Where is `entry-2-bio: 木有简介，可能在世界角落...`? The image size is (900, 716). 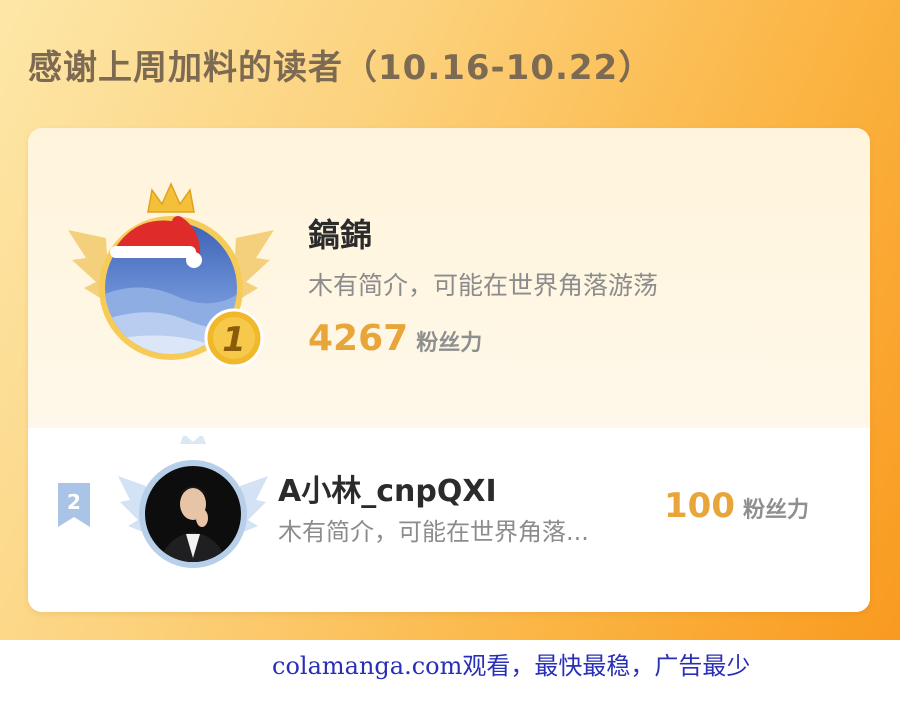 entry-2-bio: 木有简介，可能在世界角落... is located at coordinates (433, 532).